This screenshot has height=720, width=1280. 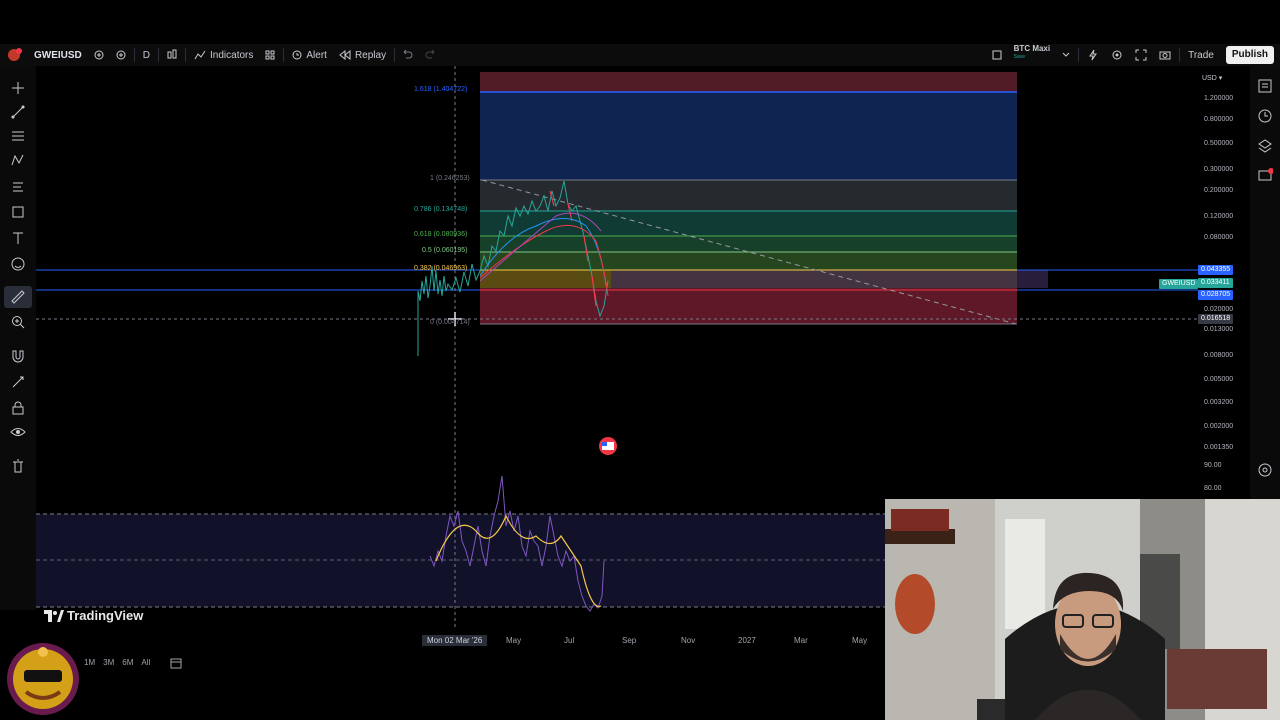 I want to click on layout-select-checkbox, so click(x=997, y=55).